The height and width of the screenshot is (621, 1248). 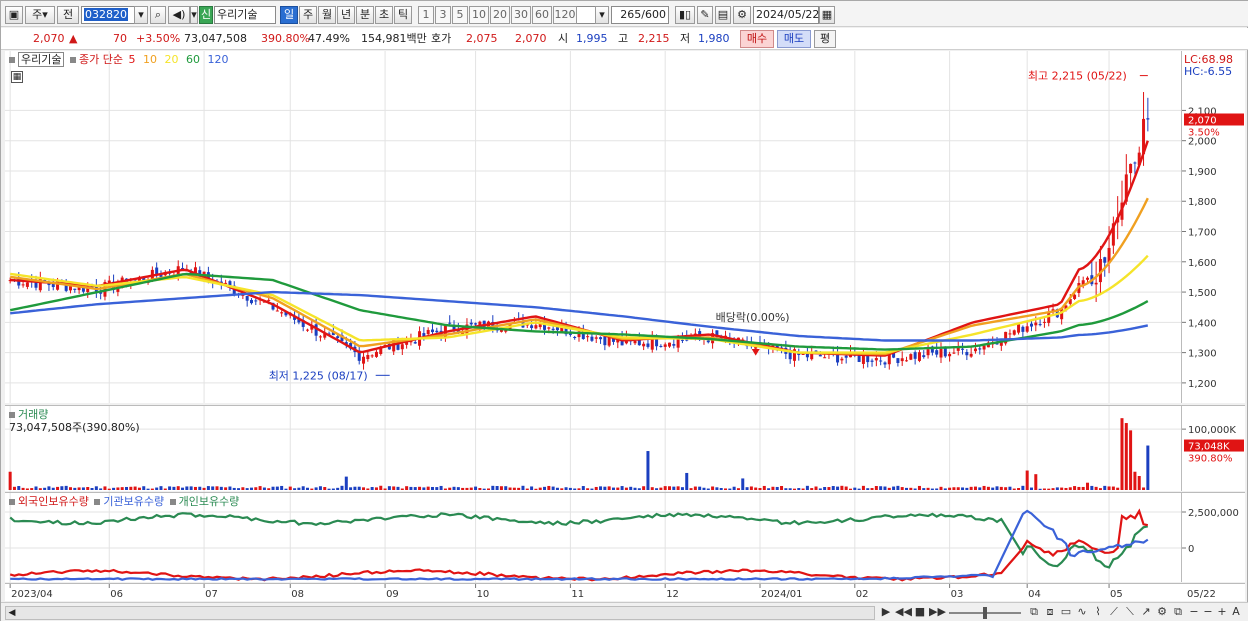 What do you see at coordinates (577, 594) in the screenshot?
I see `date-tick-label: 11` at bounding box center [577, 594].